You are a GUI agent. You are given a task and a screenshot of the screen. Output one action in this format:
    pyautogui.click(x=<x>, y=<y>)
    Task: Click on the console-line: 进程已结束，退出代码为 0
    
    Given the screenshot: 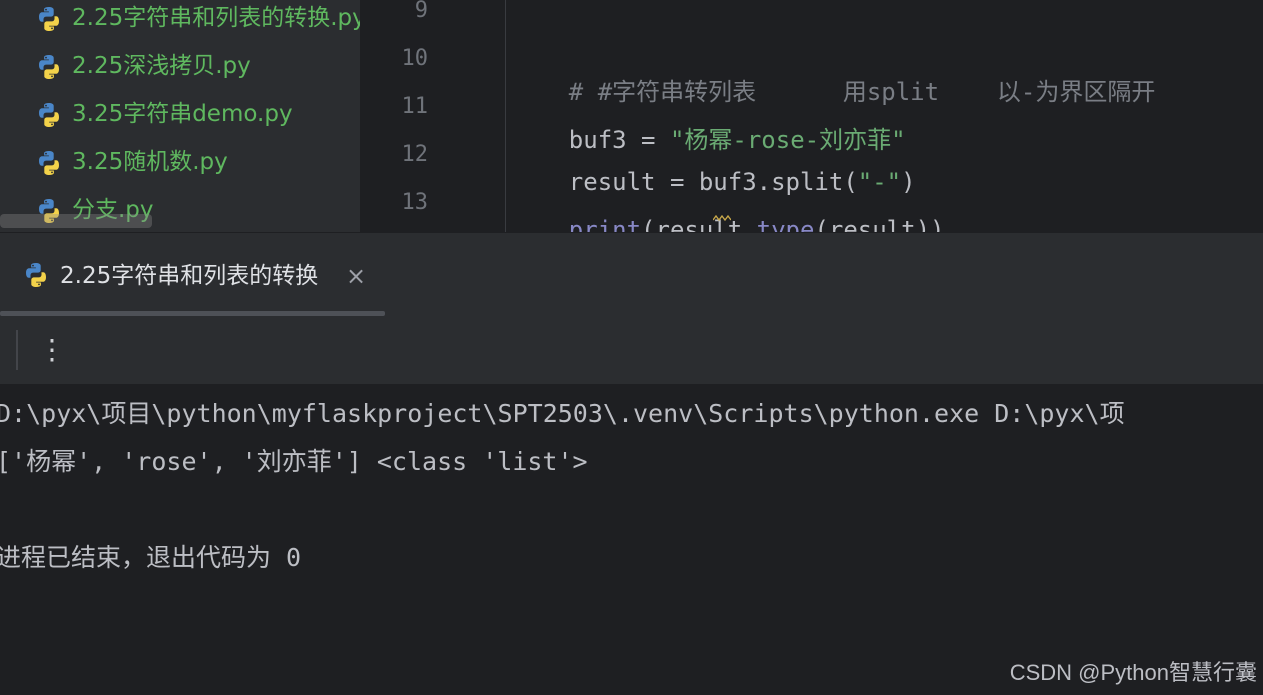 What is the action you would take?
    pyautogui.click(x=151, y=557)
    